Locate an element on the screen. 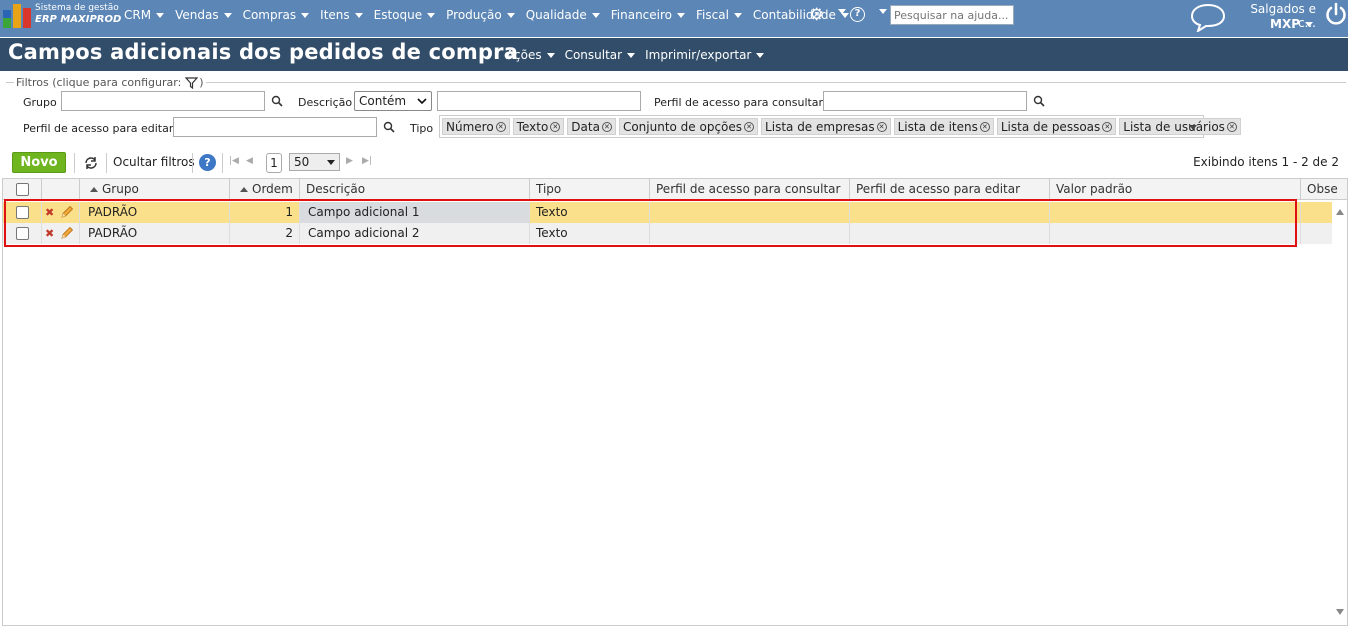 Image resolution: width=1348 pixels, height=626 pixels. header-grupo: Grupo is located at coordinates (155, 189).